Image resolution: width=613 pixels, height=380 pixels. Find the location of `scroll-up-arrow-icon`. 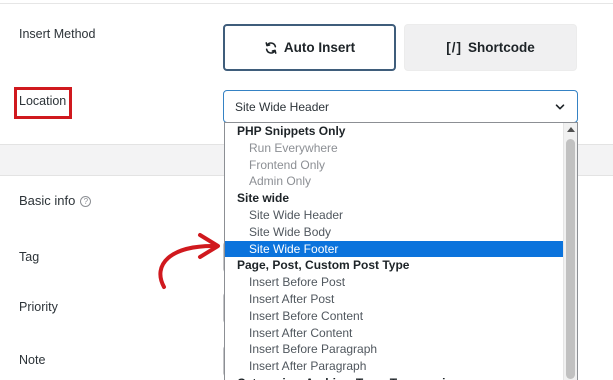

scroll-up-arrow-icon is located at coordinates (571, 129).